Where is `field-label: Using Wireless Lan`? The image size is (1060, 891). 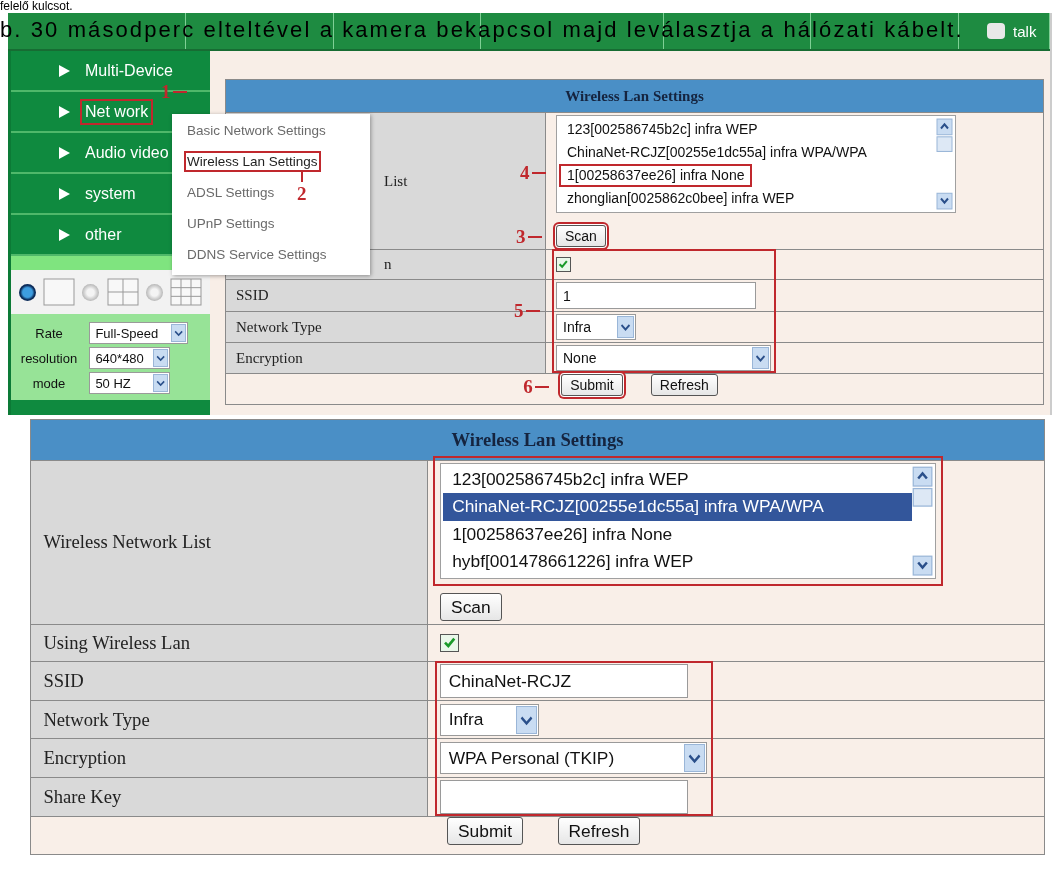 field-label: Using Wireless Lan is located at coordinates (229, 642).